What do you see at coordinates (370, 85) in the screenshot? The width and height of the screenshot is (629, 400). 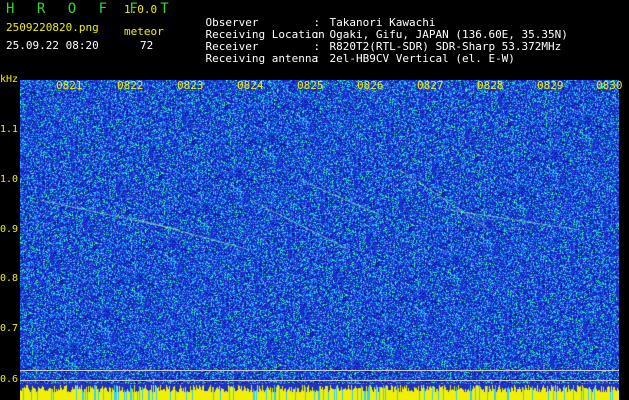 I see `time-tick: 0826` at bounding box center [370, 85].